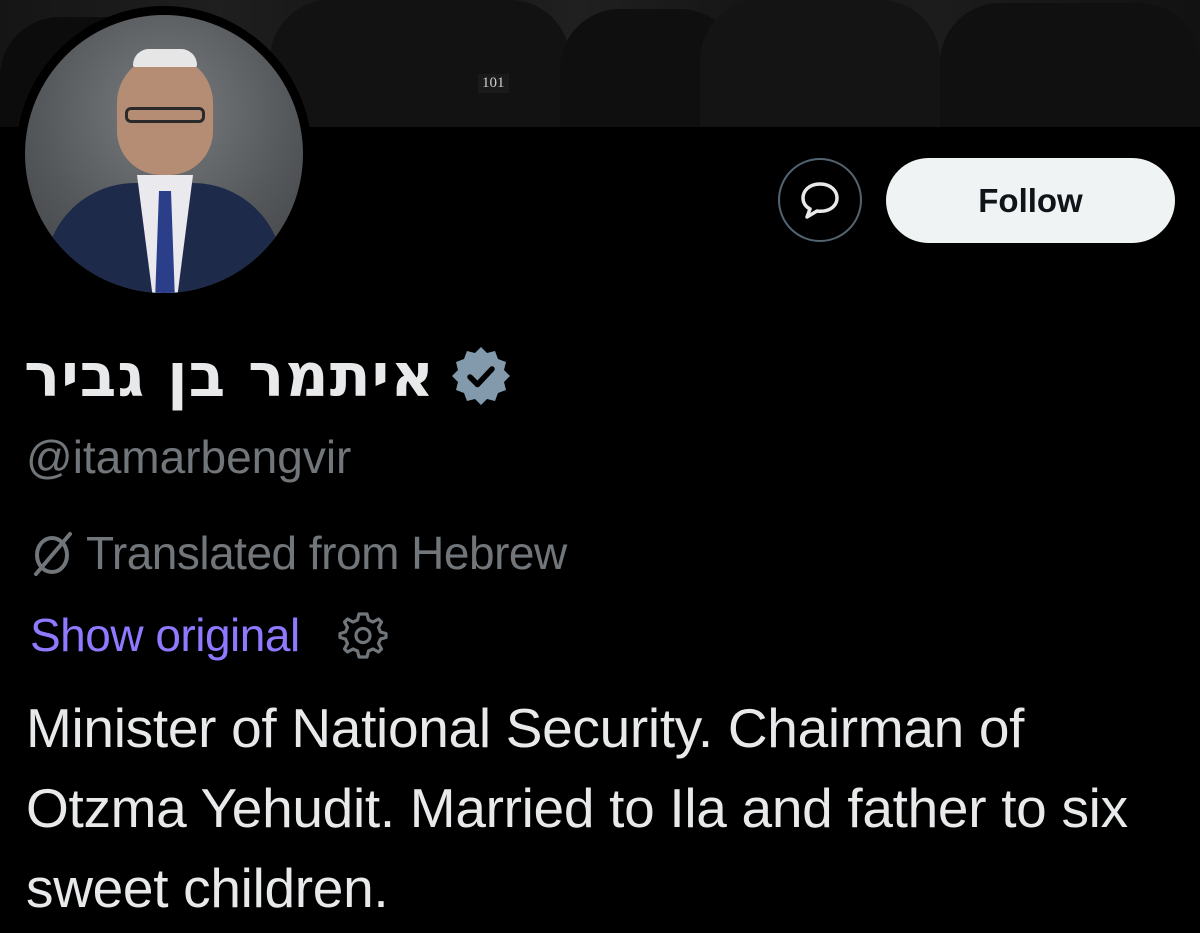 This screenshot has width=1200, height=933. What do you see at coordinates (1030, 200) in the screenshot?
I see `follow-button: Follow` at bounding box center [1030, 200].